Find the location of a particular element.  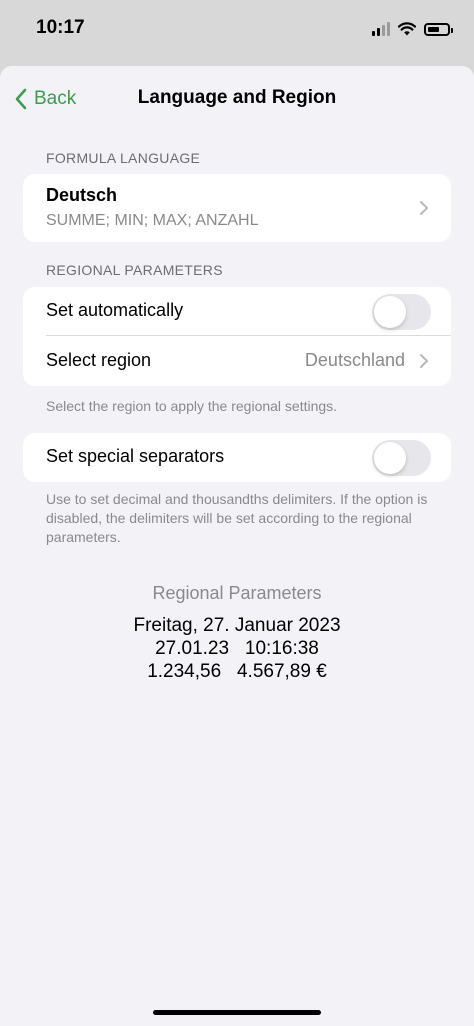

formula-language-row: Deutsch SUMME; MIN; MAX; ANZAHL is located at coordinates (237, 208).